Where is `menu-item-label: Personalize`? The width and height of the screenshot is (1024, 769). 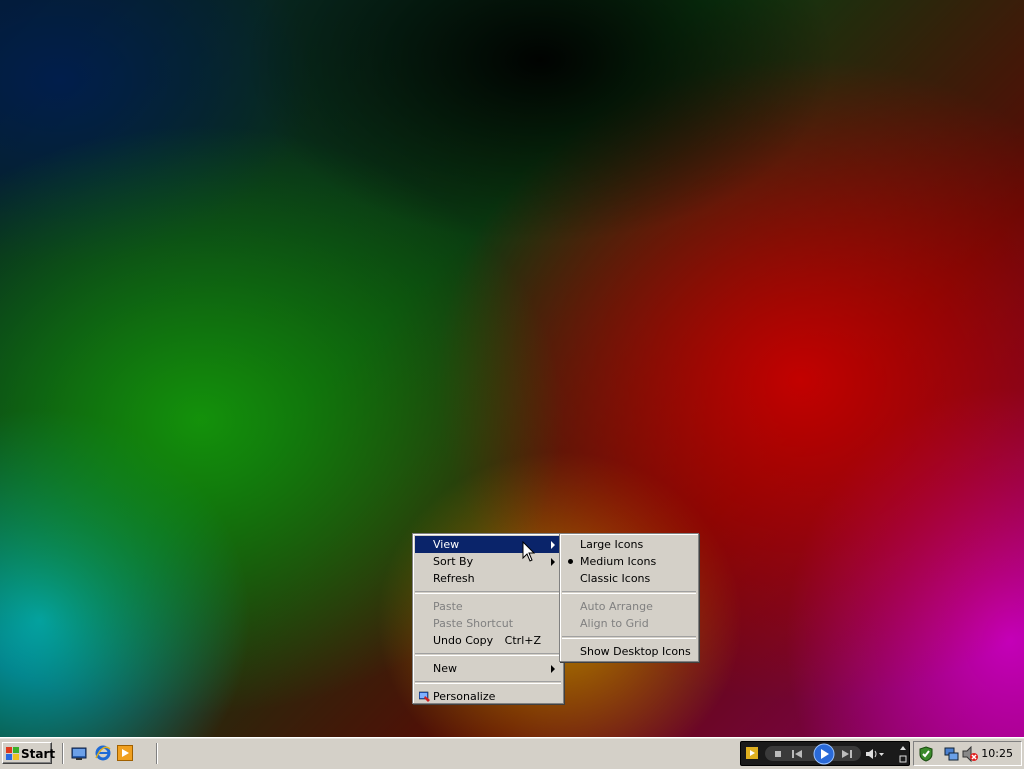 menu-item-label: Personalize is located at coordinates (464, 696).